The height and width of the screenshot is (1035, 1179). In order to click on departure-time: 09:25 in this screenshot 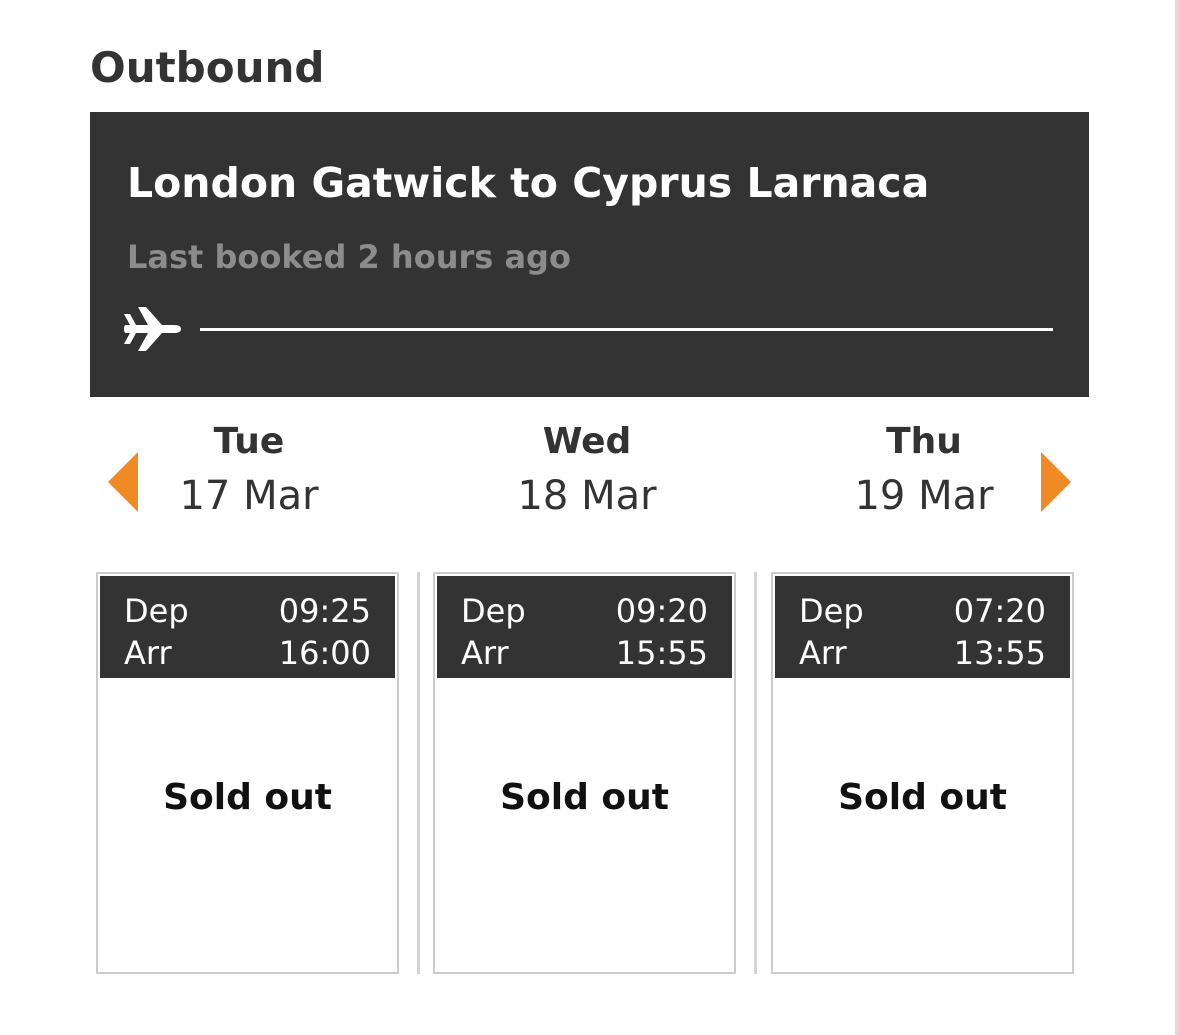, I will do `click(324, 611)`.